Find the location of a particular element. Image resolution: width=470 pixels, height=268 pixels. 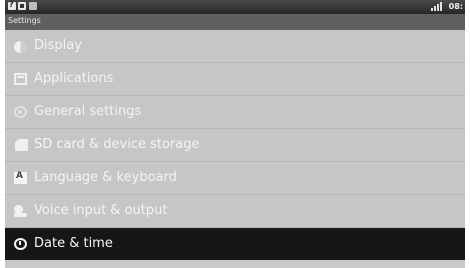

settings-item-label: General settings is located at coordinates (88, 111).